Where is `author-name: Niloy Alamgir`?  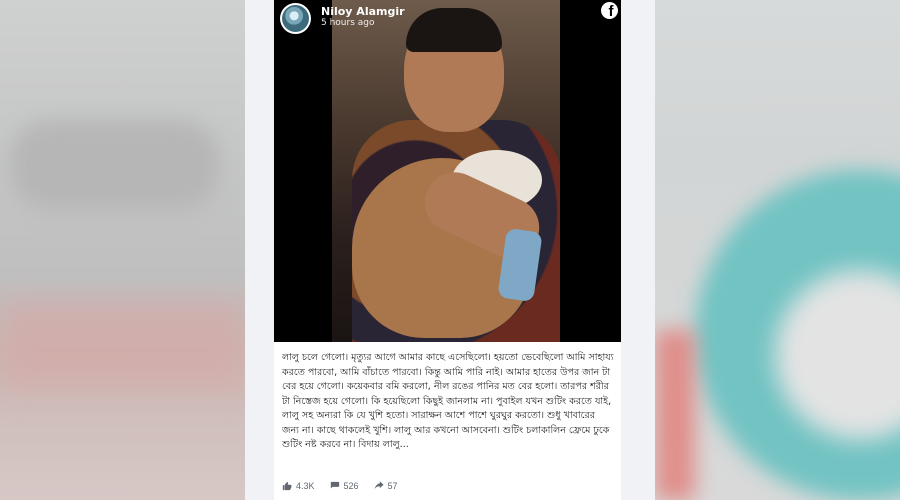
author-name: Niloy Alamgir is located at coordinates (363, 11).